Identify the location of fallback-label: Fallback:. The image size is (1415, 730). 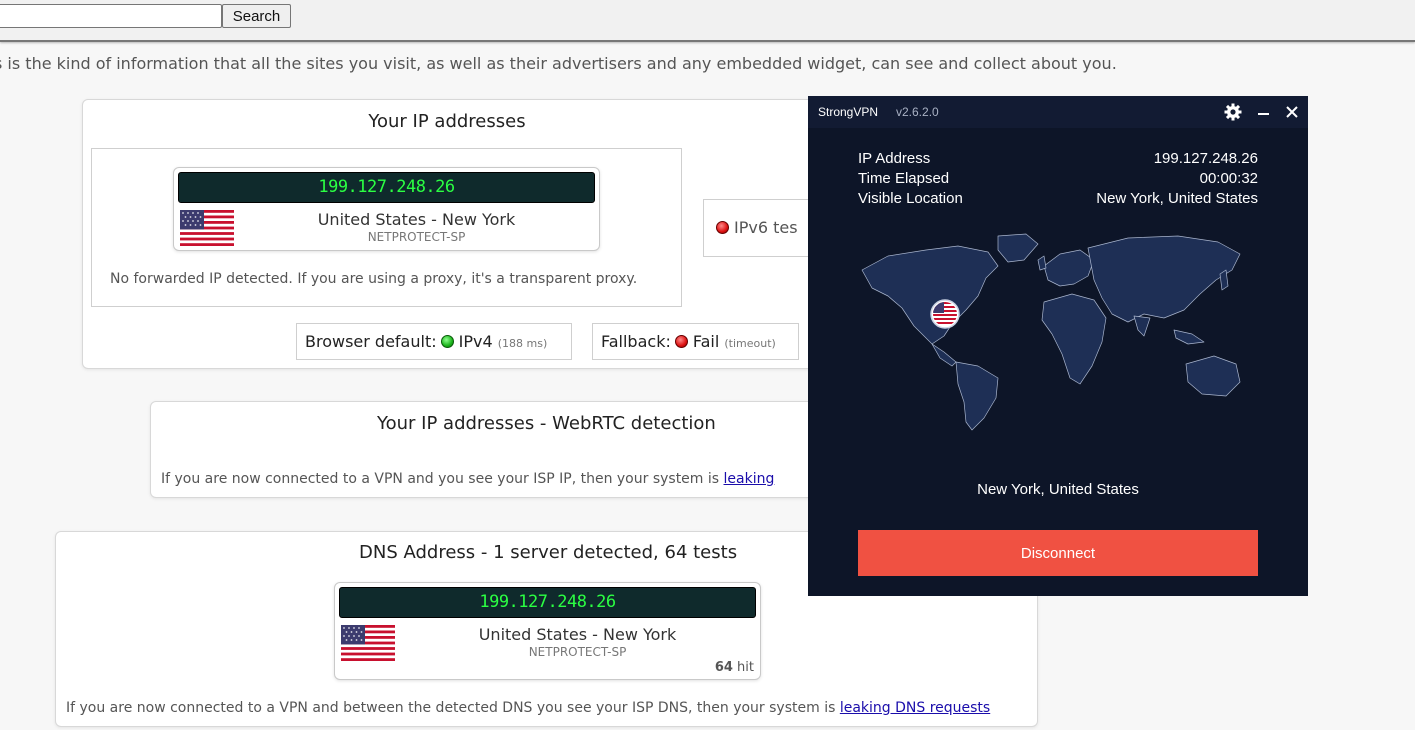
(636, 341).